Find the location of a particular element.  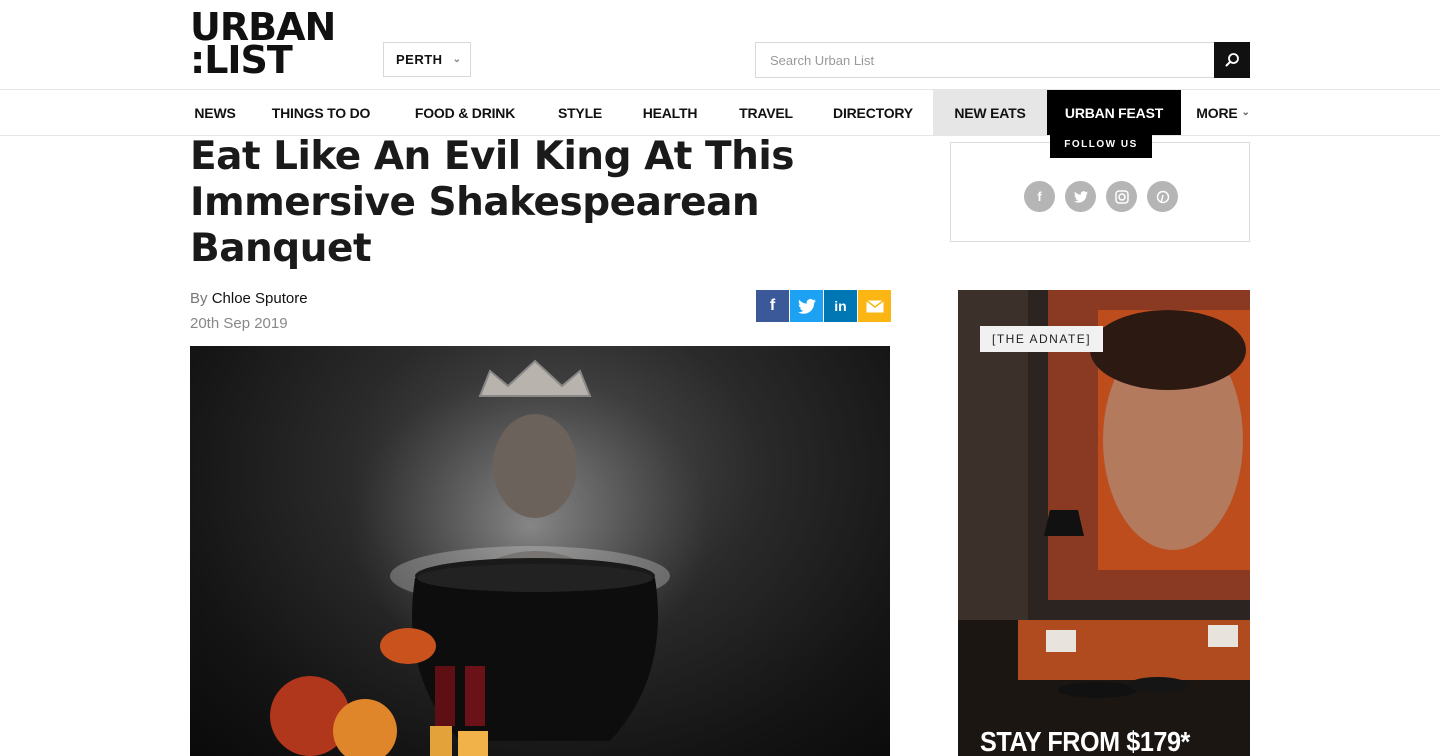

city-selector: PERTH ⌄ is located at coordinates (427, 59).